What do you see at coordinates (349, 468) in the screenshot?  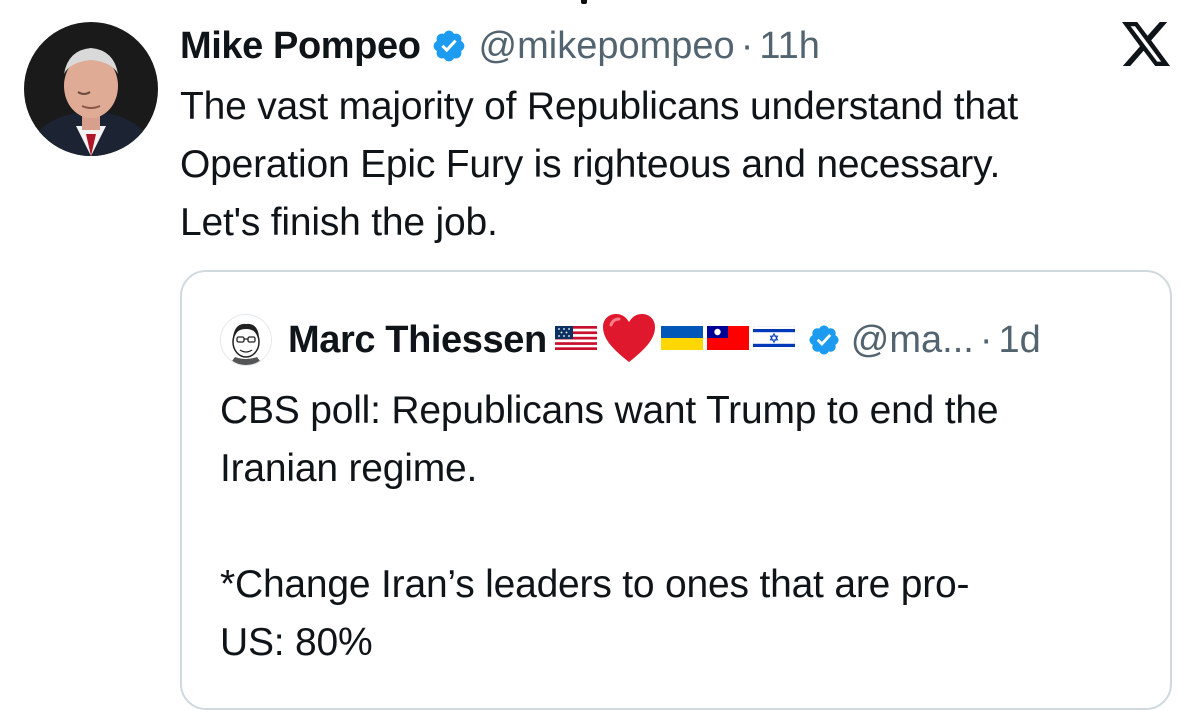 I see `quoted-text-line: Iranian regime.` at bounding box center [349, 468].